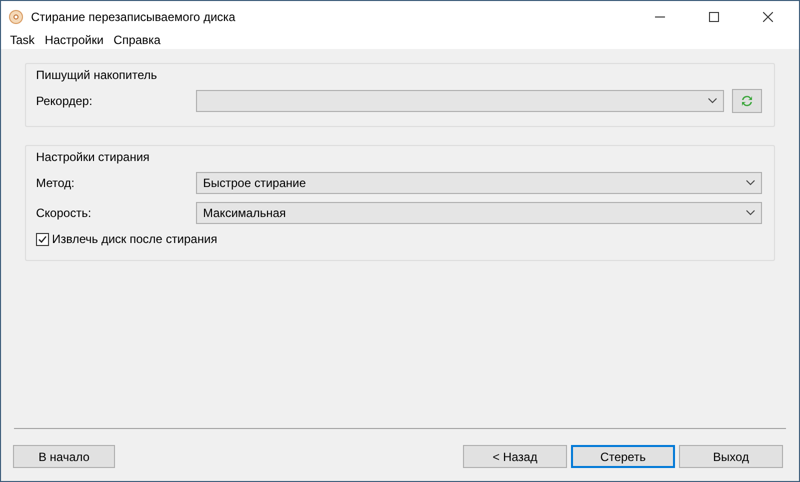 Image resolution: width=800 pixels, height=482 pixels. Describe the element at coordinates (97, 75) in the screenshot. I see `group-title: Пишущий накопитель` at that location.